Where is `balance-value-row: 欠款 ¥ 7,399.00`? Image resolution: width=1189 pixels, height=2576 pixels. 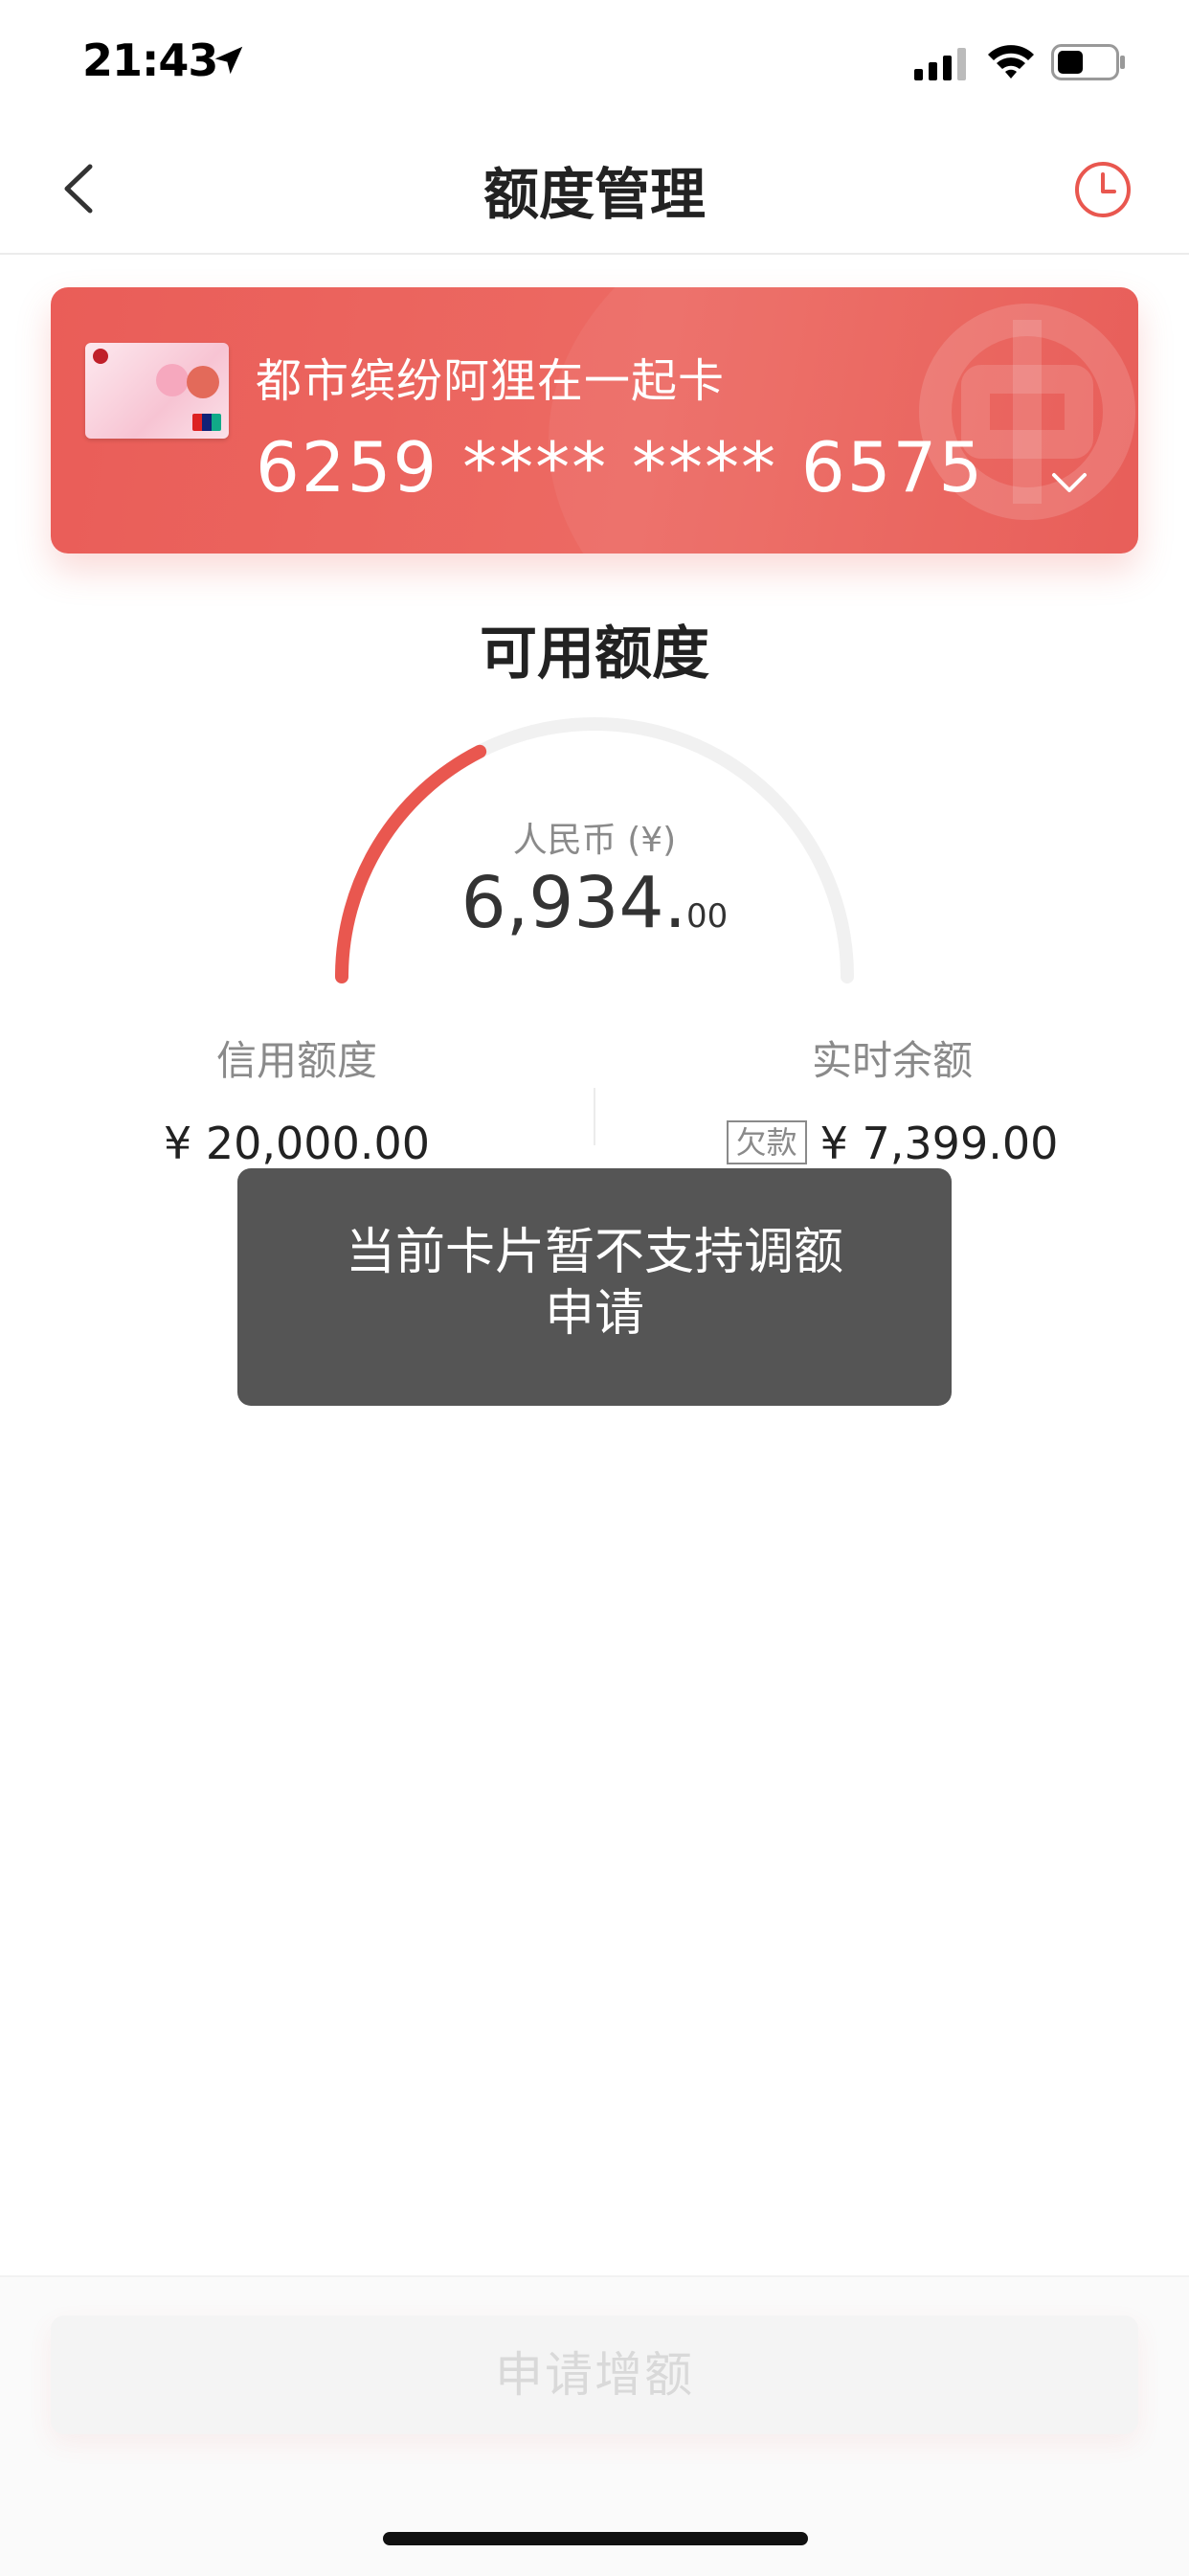
balance-value-row: 欠款 ¥ 7,399.00 is located at coordinates (892, 1143).